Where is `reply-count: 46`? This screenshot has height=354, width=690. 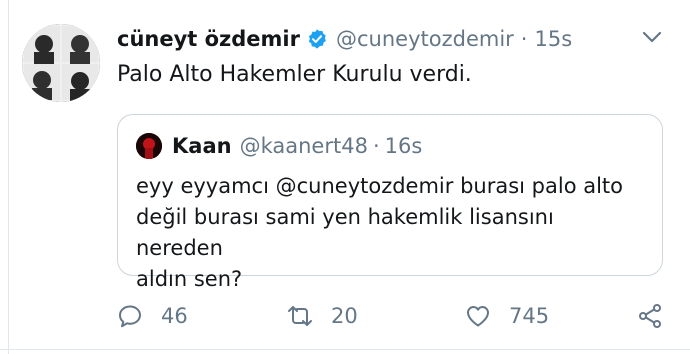
reply-count: 46 is located at coordinates (174, 316).